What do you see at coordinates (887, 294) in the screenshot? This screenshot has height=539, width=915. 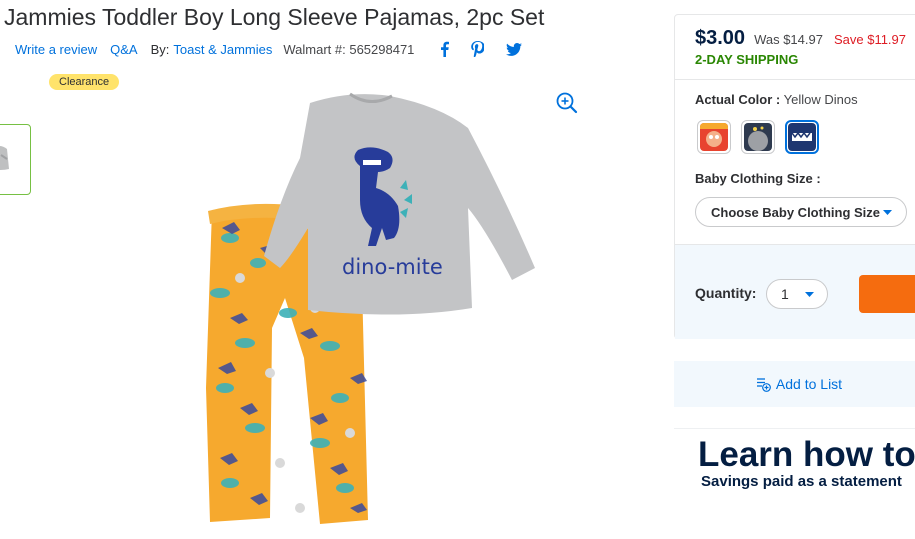 I see `add-to-cart-button` at bounding box center [887, 294].